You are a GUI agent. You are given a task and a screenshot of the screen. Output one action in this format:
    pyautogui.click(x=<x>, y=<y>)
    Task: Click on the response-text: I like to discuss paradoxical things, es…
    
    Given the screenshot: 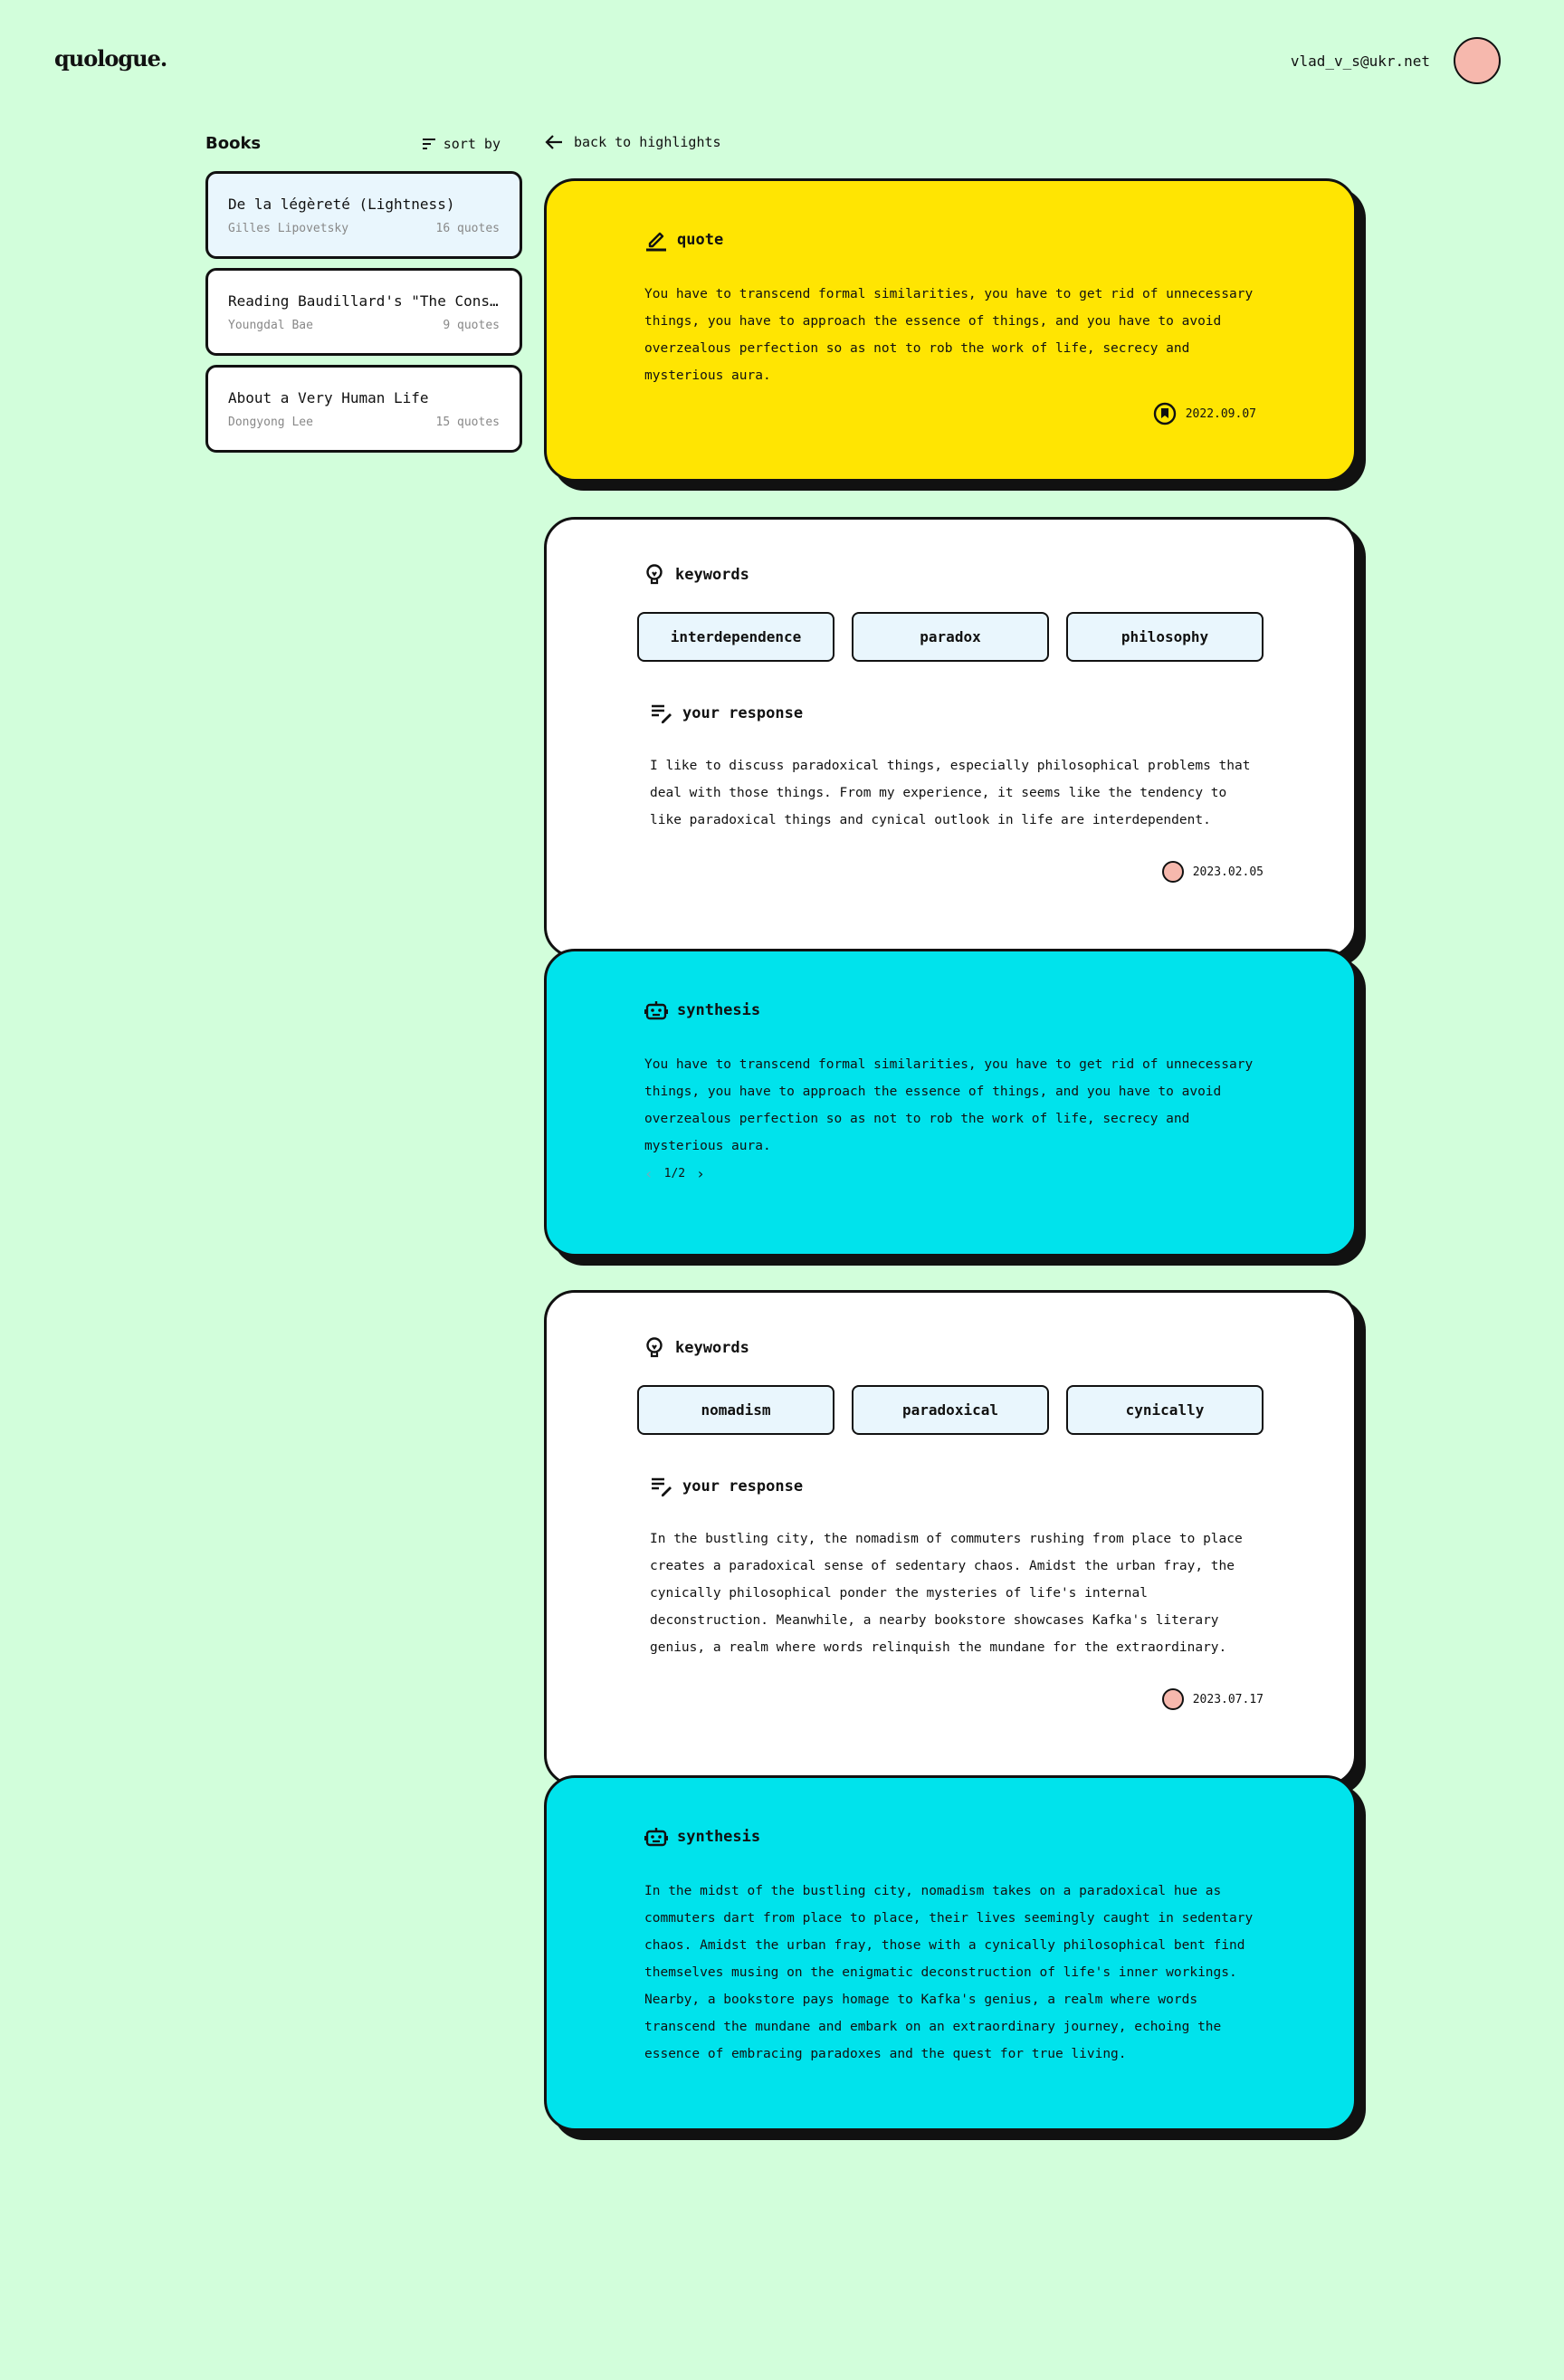 What is the action you would take?
    pyautogui.click(x=950, y=793)
    